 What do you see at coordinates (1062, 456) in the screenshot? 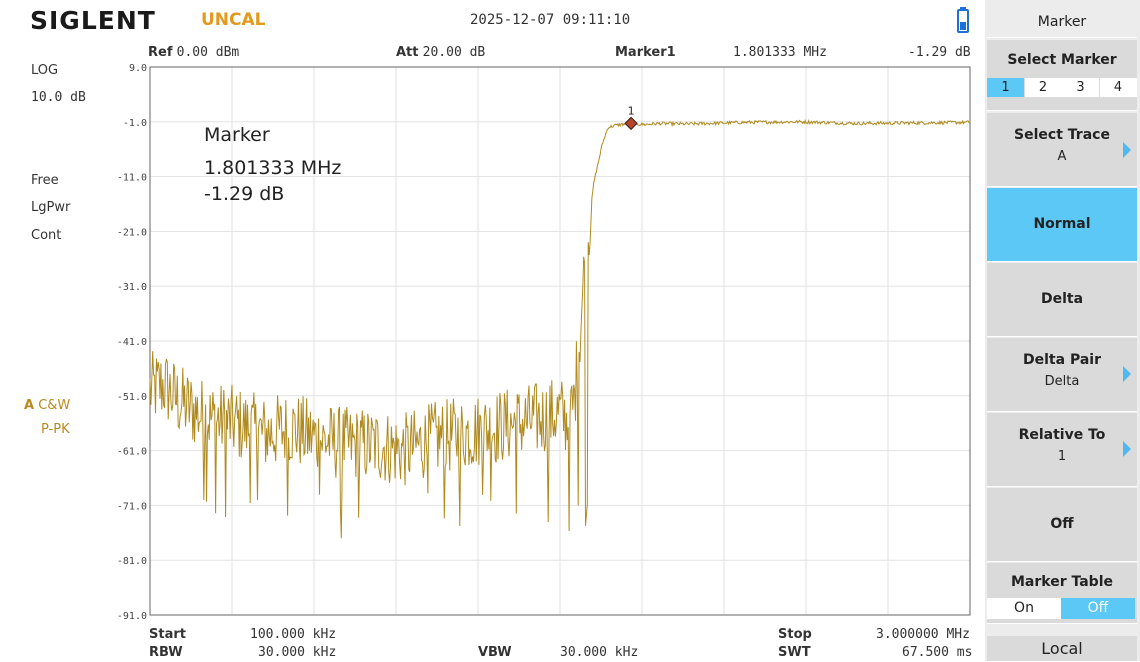
I see `relative-to-value: 1` at bounding box center [1062, 456].